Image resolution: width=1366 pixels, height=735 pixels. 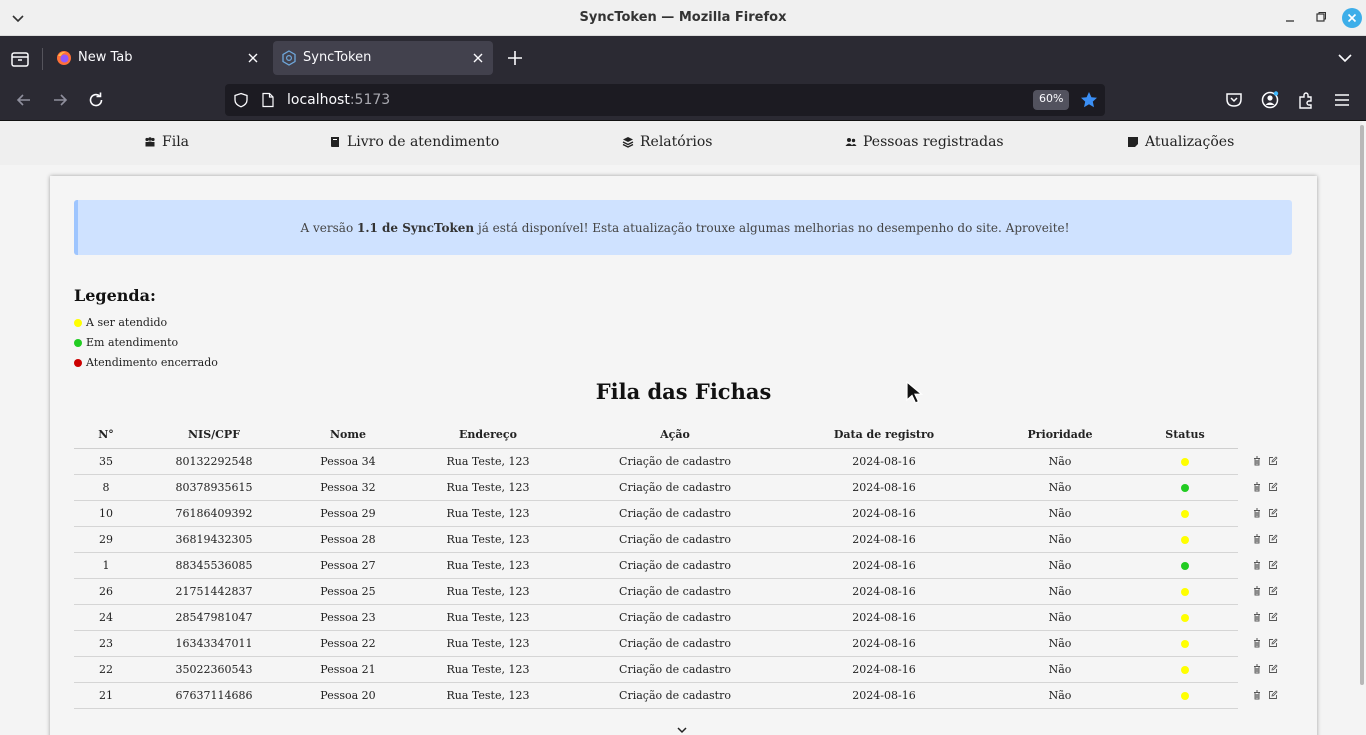 I want to click on close-window-icon, so click(x=1352, y=18).